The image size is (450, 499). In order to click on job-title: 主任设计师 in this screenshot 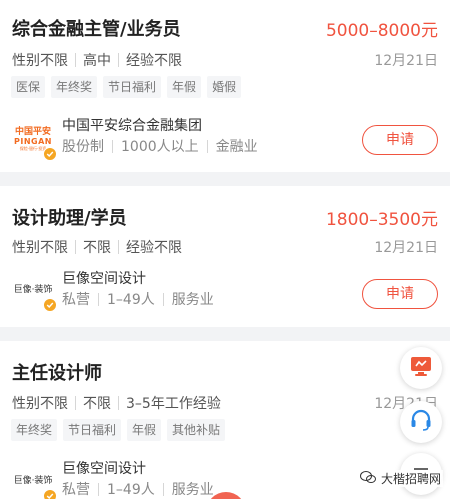, I will do `click(57, 372)`.